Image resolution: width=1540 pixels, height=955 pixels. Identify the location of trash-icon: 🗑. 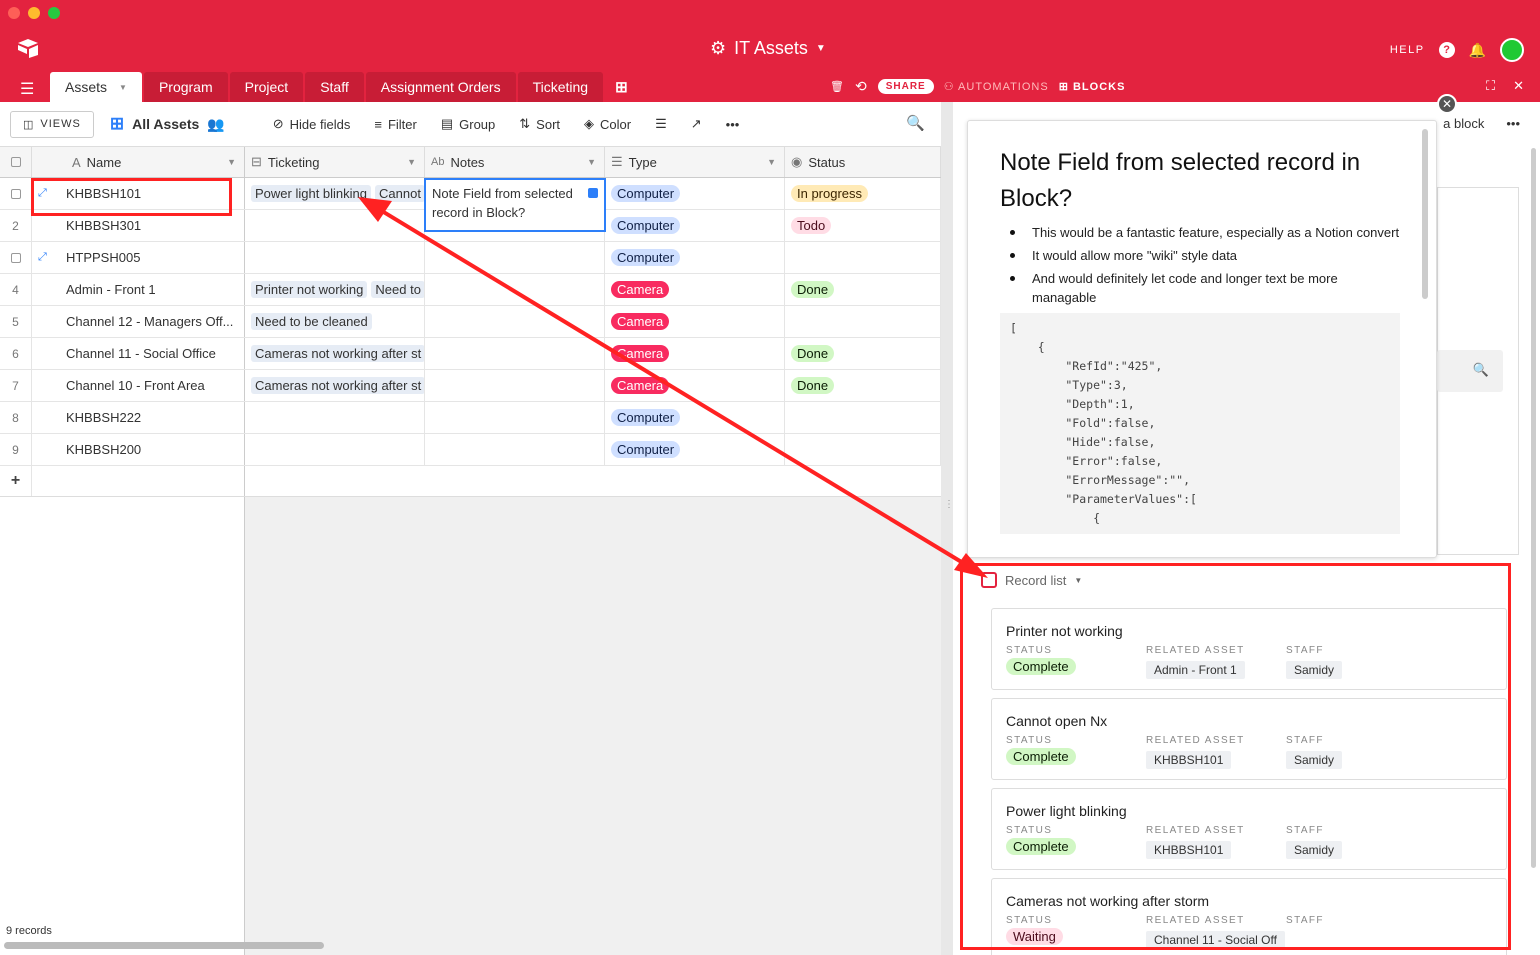
(837, 86).